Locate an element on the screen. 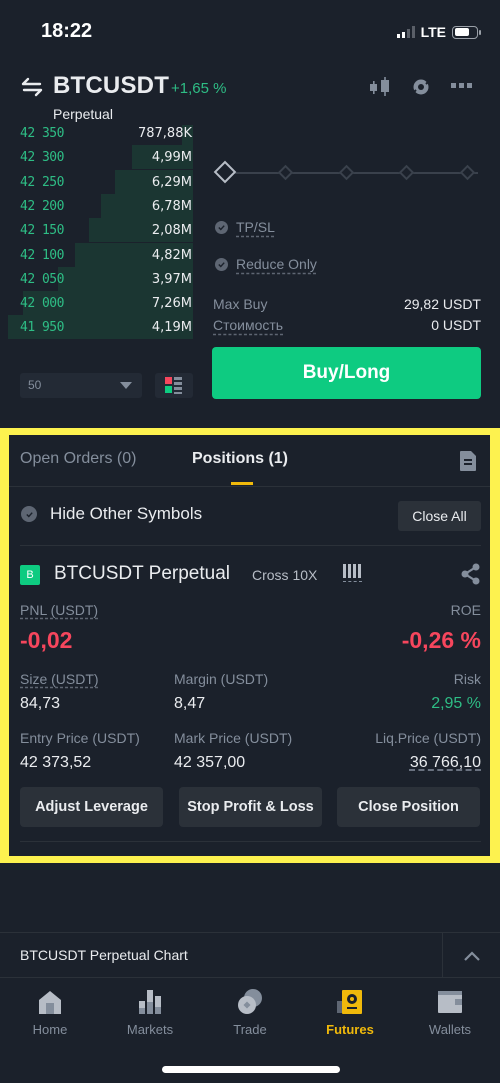 This screenshot has height=1083, width=500. contract-type: Perpetual is located at coordinates (83, 114).